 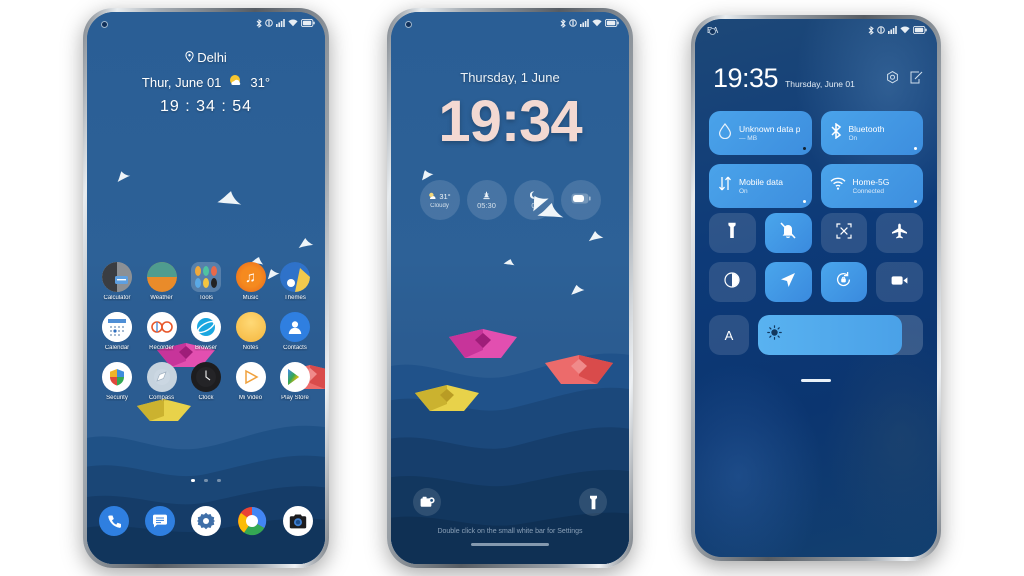 What do you see at coordinates (533, 205) in the screenshot?
I see `sleep-chip-value: 0` at bounding box center [533, 205].